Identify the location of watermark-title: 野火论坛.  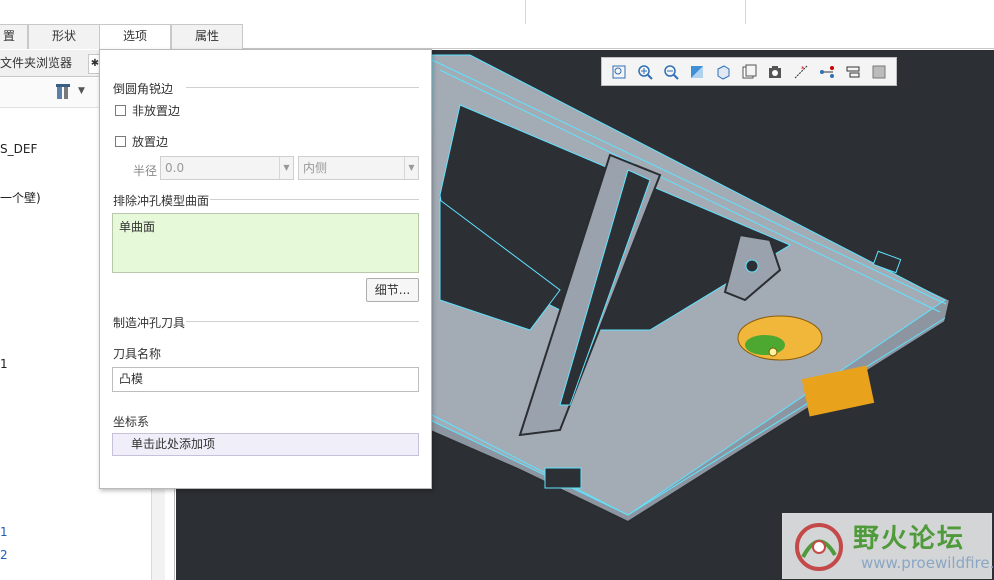
(909, 539).